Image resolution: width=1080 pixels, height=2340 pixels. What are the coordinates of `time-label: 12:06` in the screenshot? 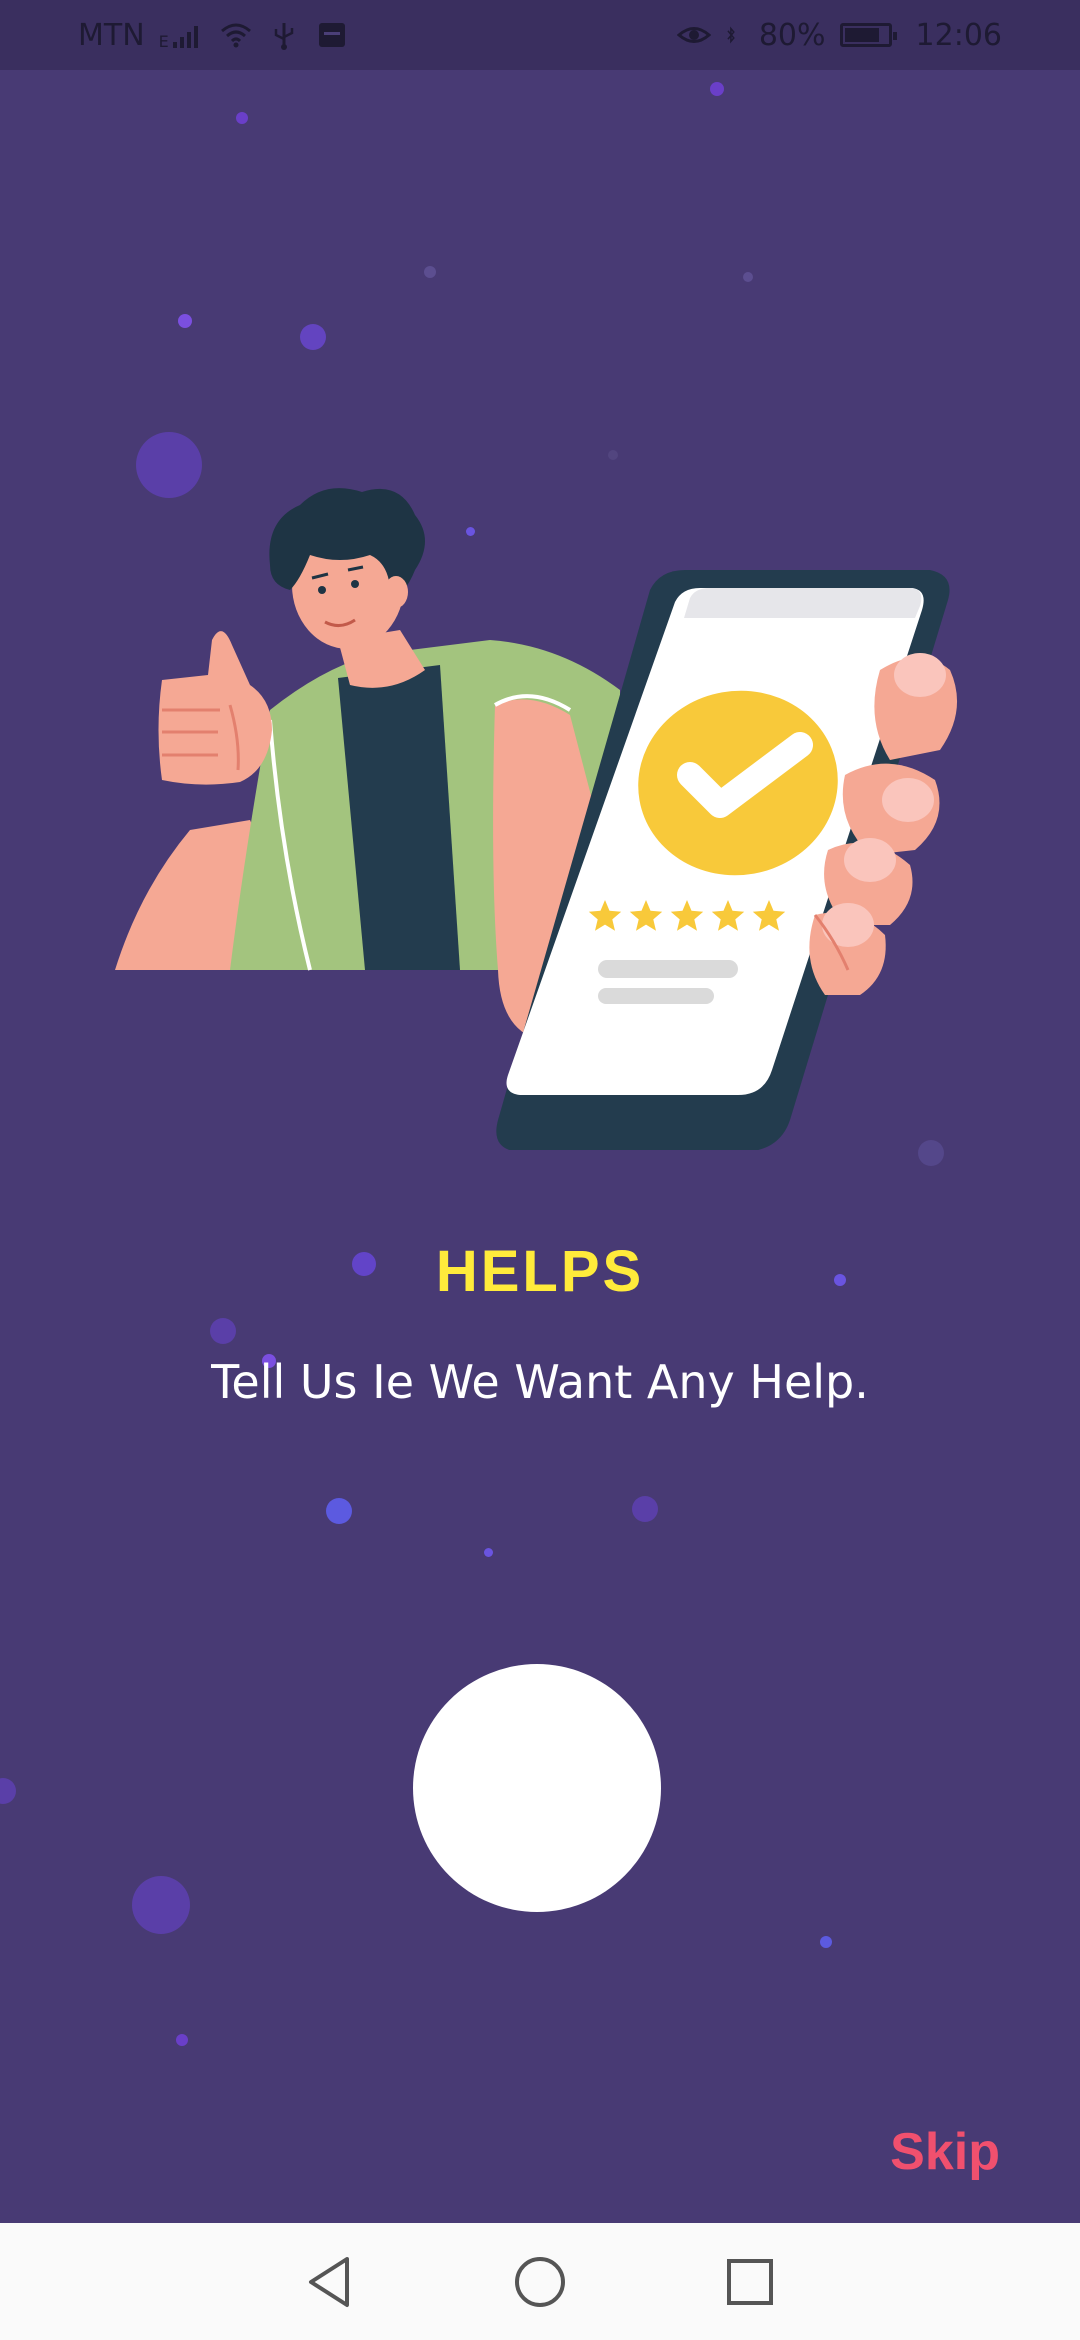 It's located at (958, 35).